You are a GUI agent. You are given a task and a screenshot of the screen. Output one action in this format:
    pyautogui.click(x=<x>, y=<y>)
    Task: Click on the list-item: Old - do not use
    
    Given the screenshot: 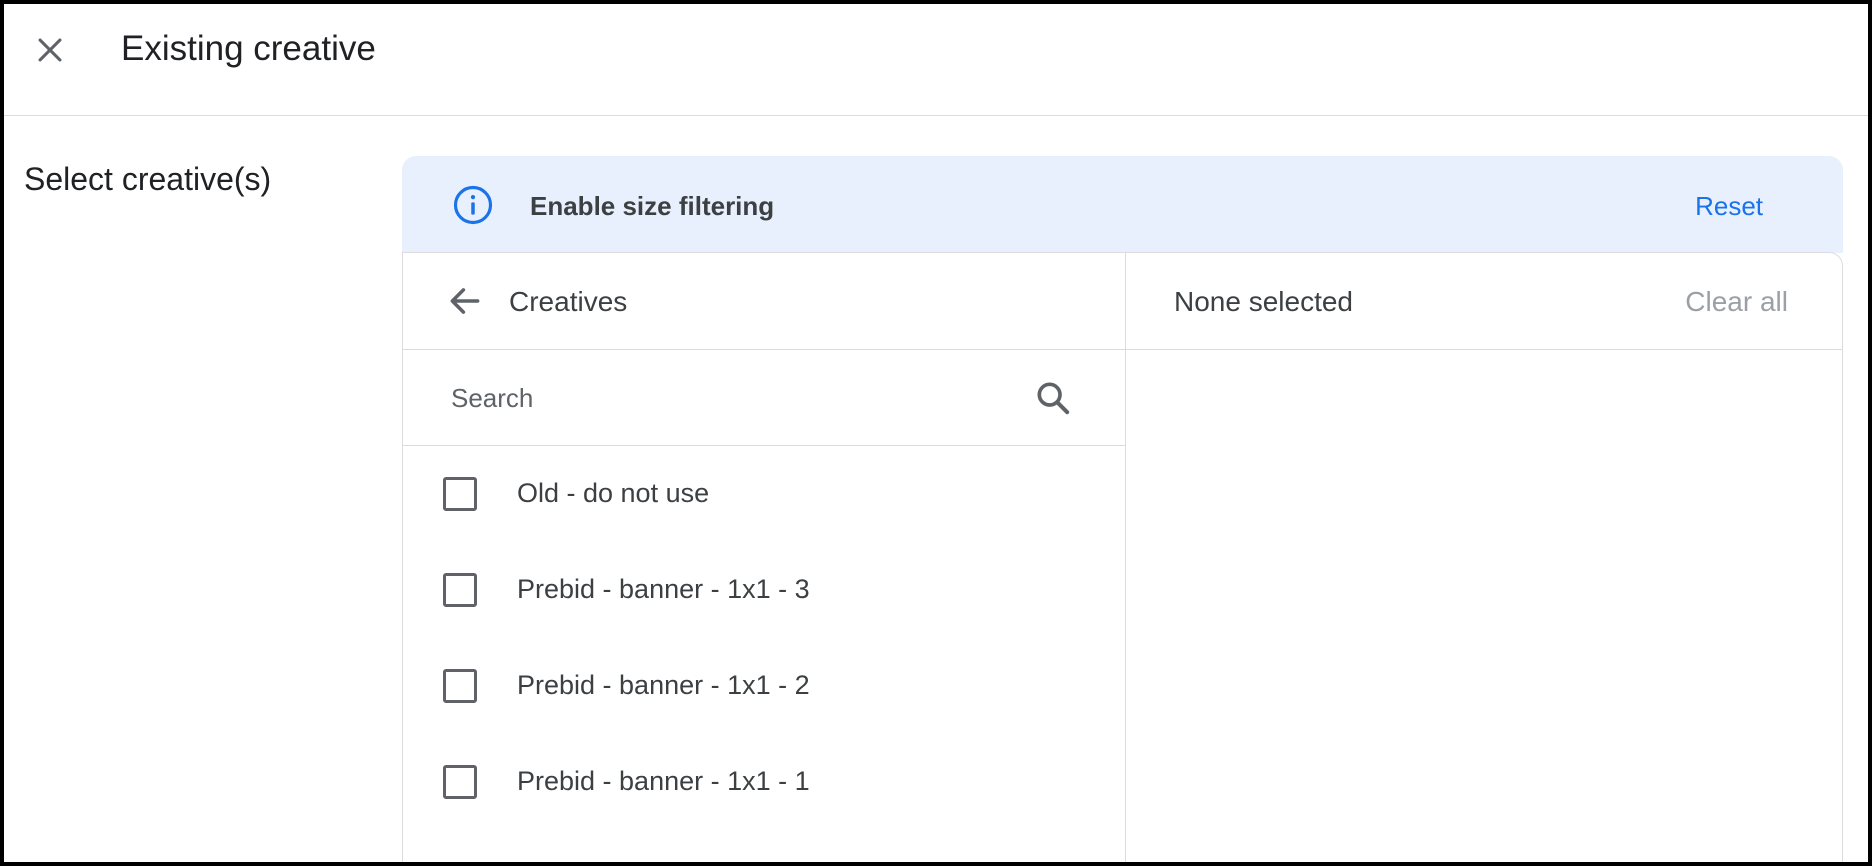 What is the action you would take?
    pyautogui.click(x=764, y=494)
    